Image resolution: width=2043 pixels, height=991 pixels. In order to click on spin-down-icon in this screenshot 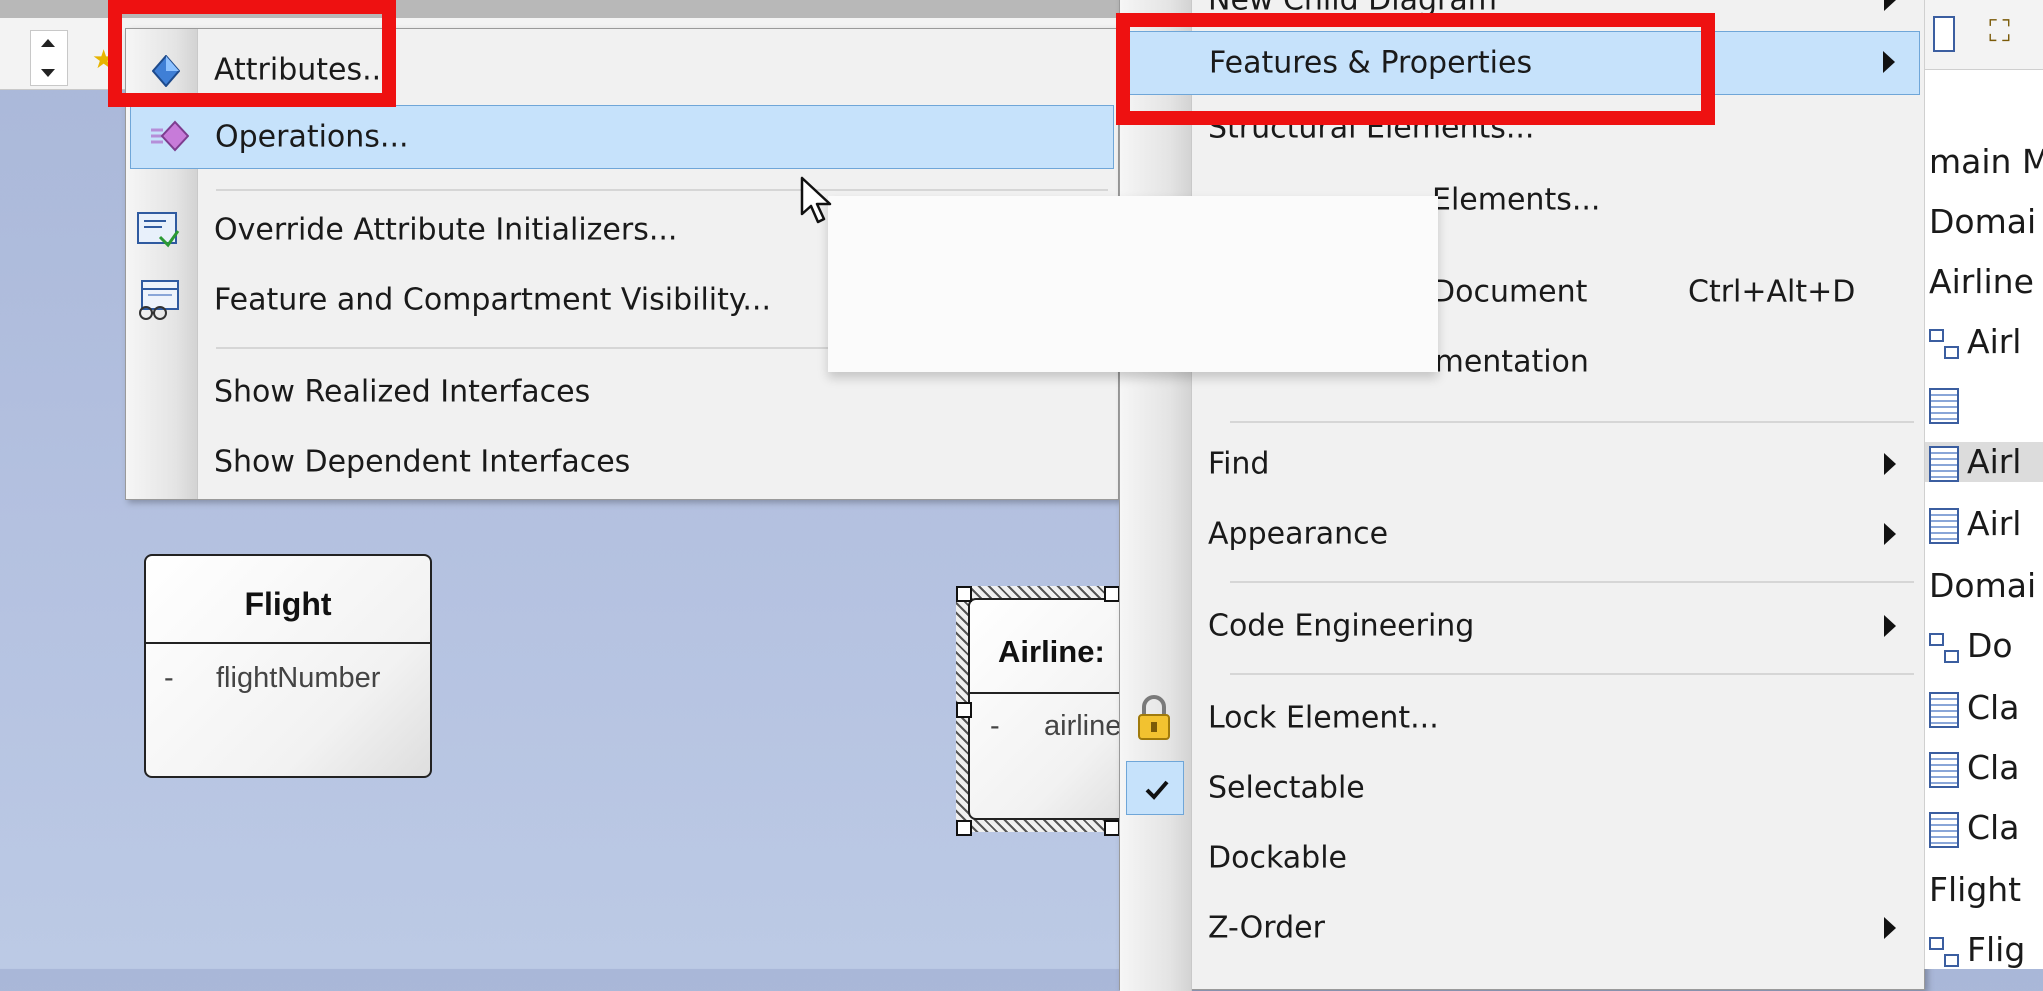, I will do `click(48, 73)`.